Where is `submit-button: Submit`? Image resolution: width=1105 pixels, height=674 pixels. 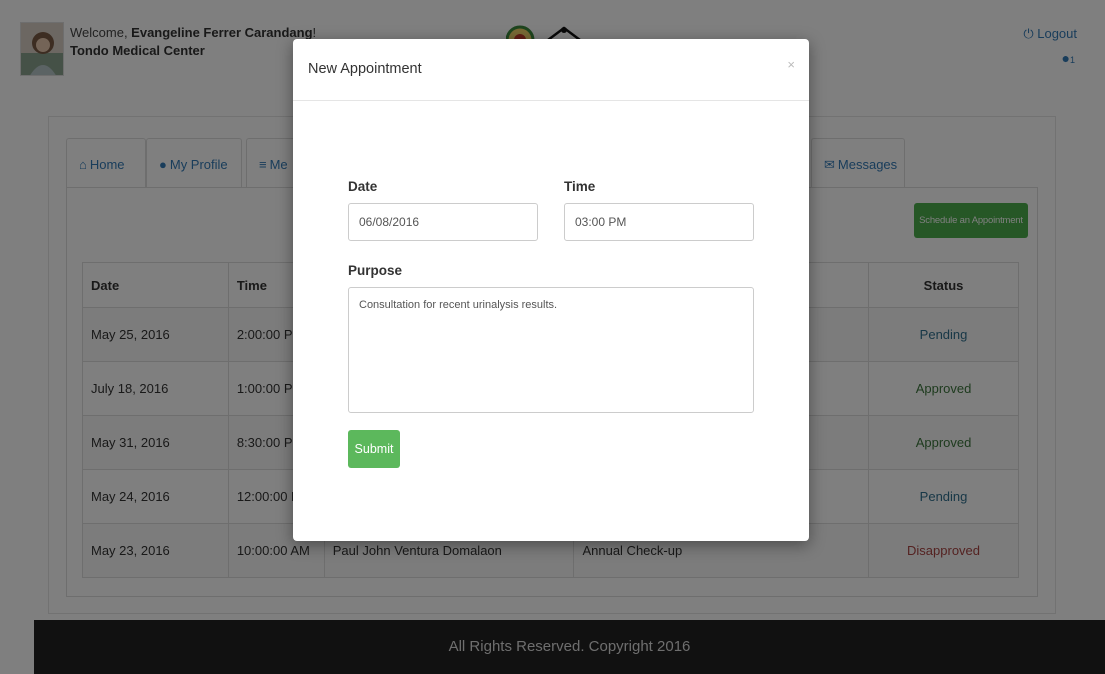 submit-button: Submit is located at coordinates (374, 449).